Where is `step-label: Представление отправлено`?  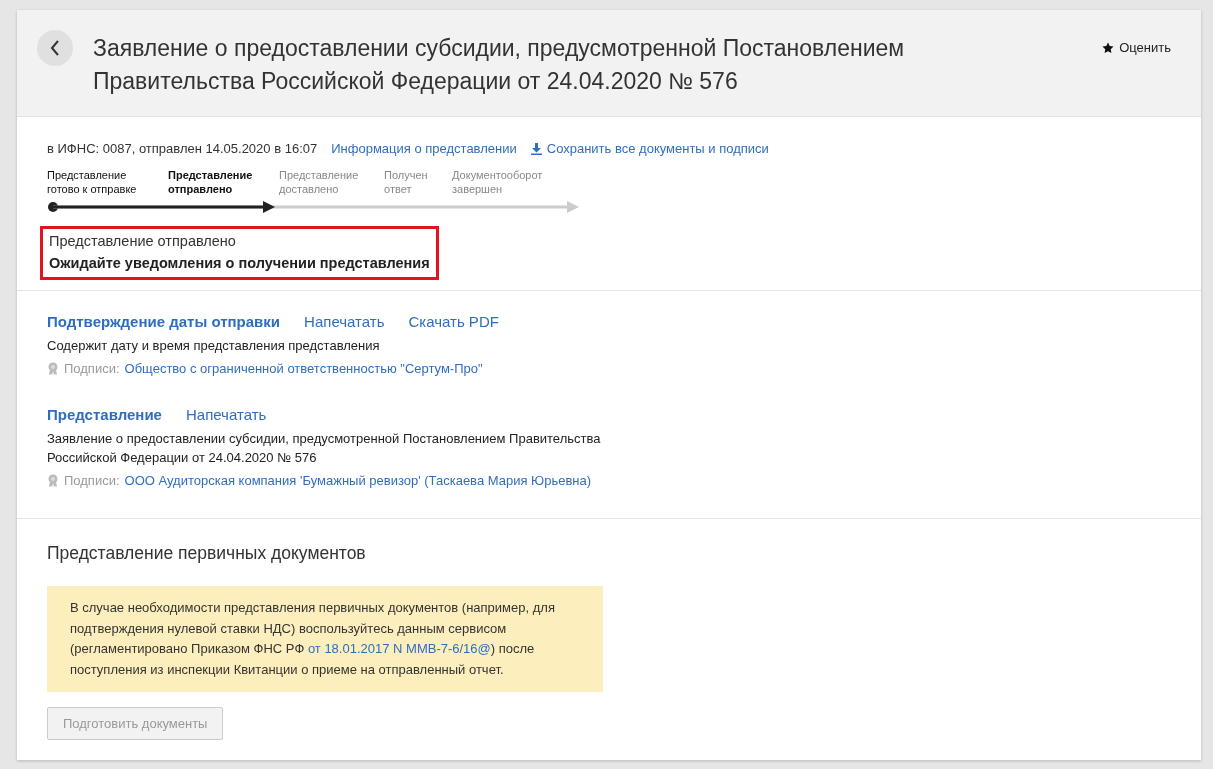
step-label: Представление отправлено is located at coordinates (211, 182).